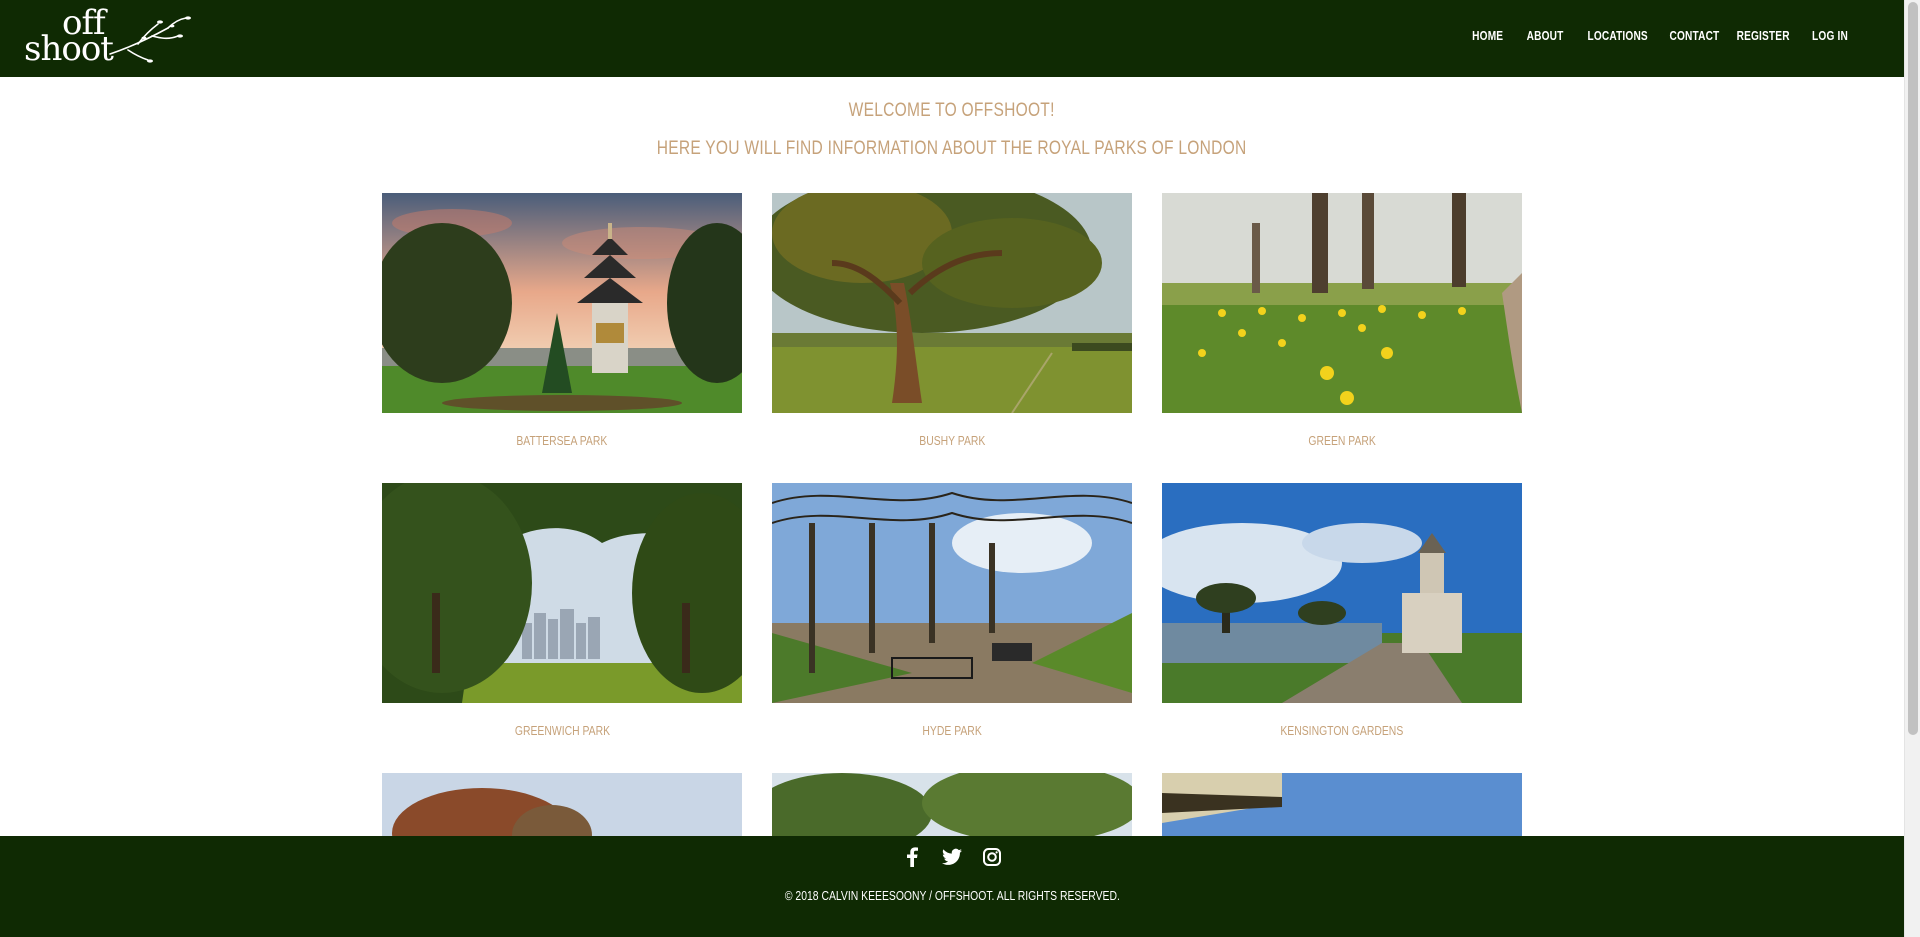 The width and height of the screenshot is (1920, 937). I want to click on park-card-green: GREEN PARK, so click(1342, 320).